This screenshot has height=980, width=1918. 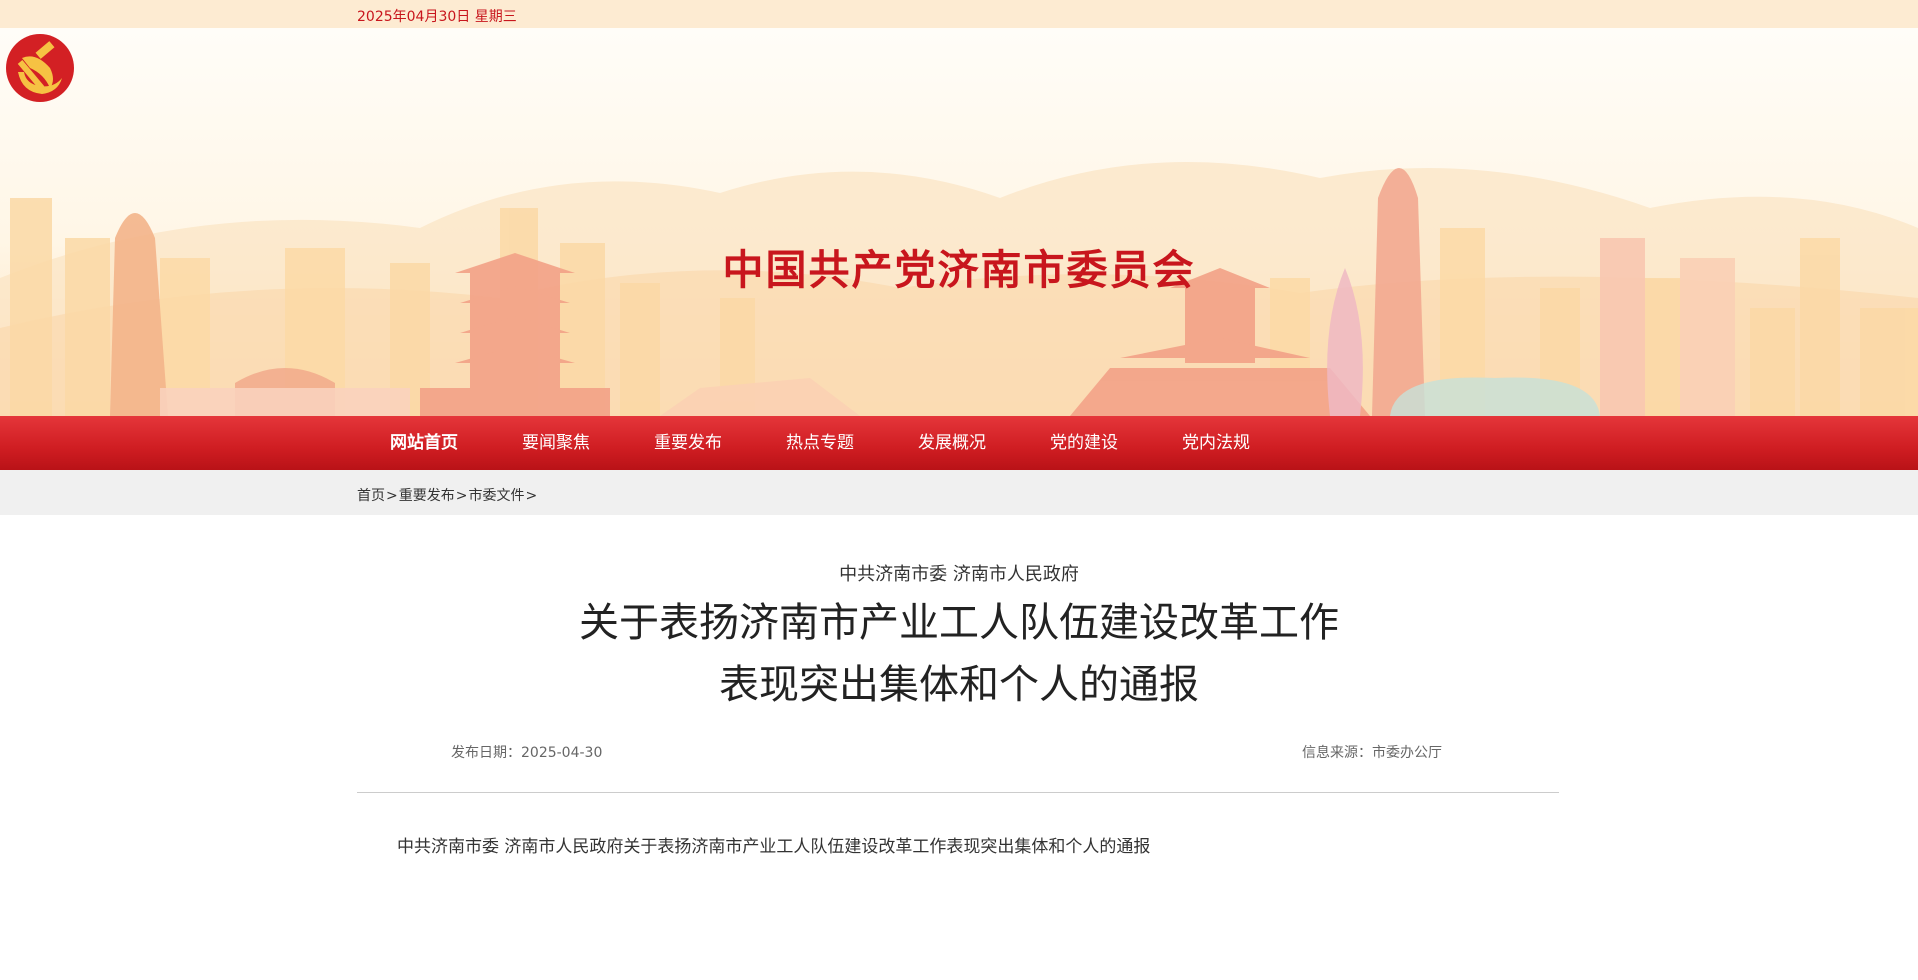 I want to click on current-date: 2025年04月30日 星期三, so click(x=437, y=17).